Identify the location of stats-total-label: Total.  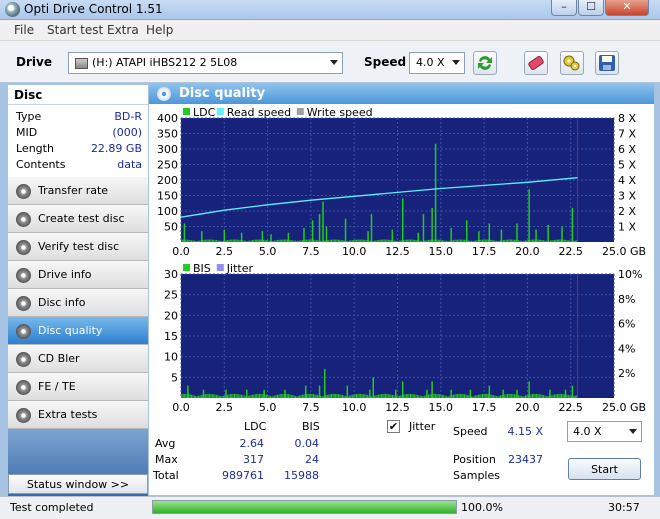
(166, 475).